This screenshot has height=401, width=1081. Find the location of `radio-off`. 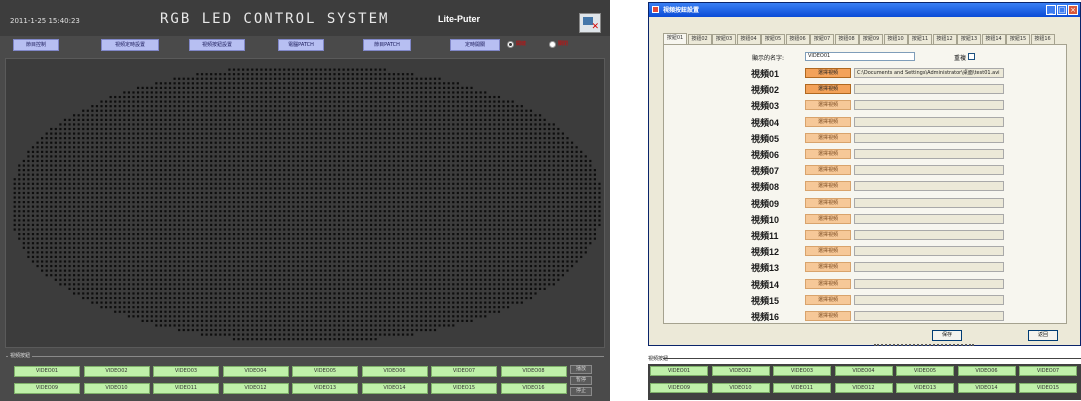

radio-off is located at coordinates (552, 44).